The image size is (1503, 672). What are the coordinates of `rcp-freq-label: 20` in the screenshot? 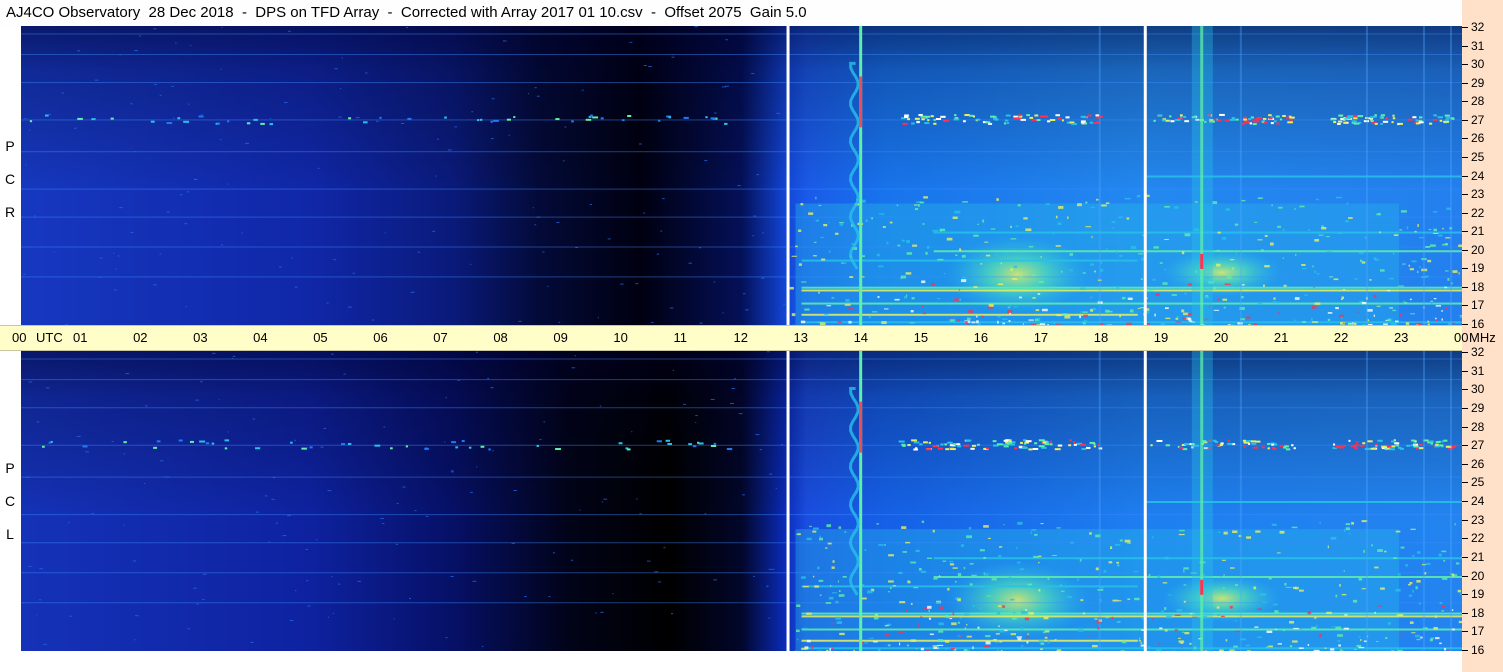 It's located at (1478, 249).